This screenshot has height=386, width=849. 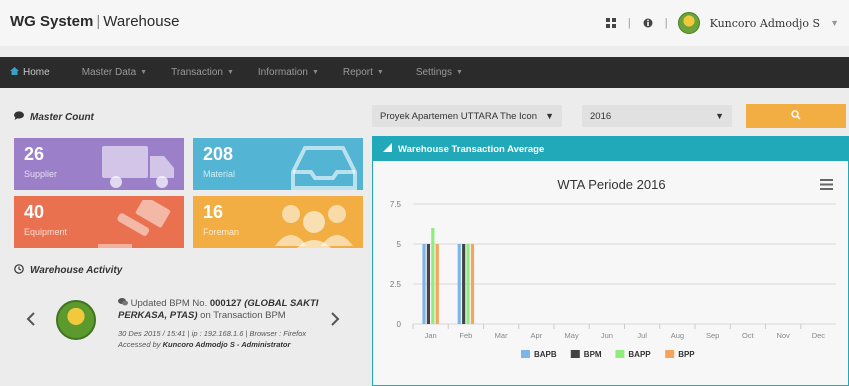 What do you see at coordinates (433, 276) in the screenshot?
I see `bar-bapp-jan` at bounding box center [433, 276].